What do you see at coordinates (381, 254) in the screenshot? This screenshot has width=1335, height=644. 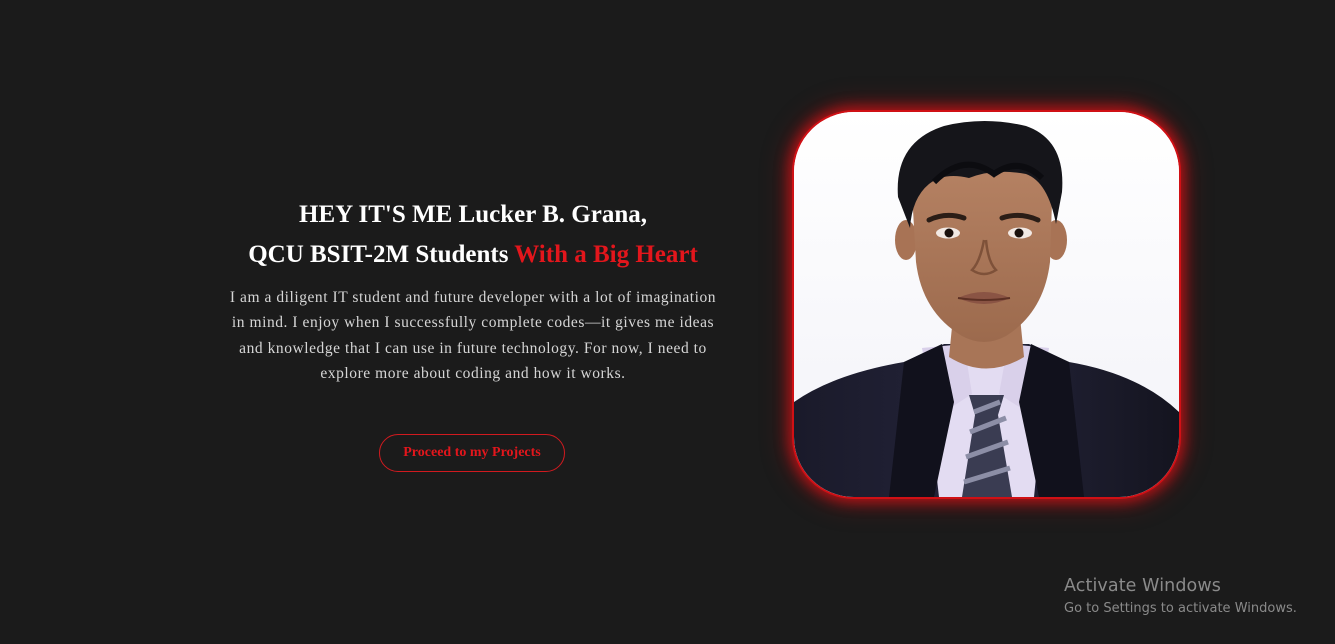 I see `tagline-prefix: QCU BSIT-2M Students` at bounding box center [381, 254].